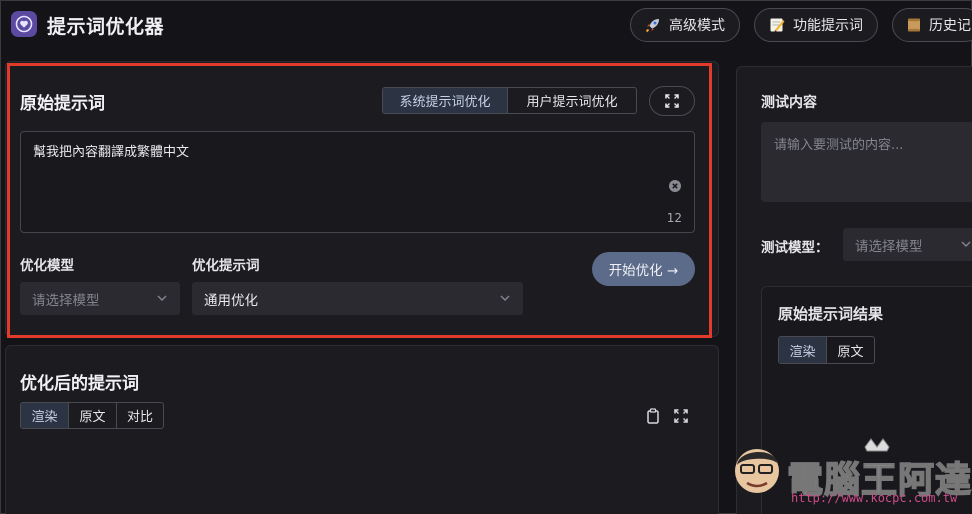 This screenshot has height=514, width=972. I want to click on result-view-tabs: 渲染 原文, so click(826, 350).